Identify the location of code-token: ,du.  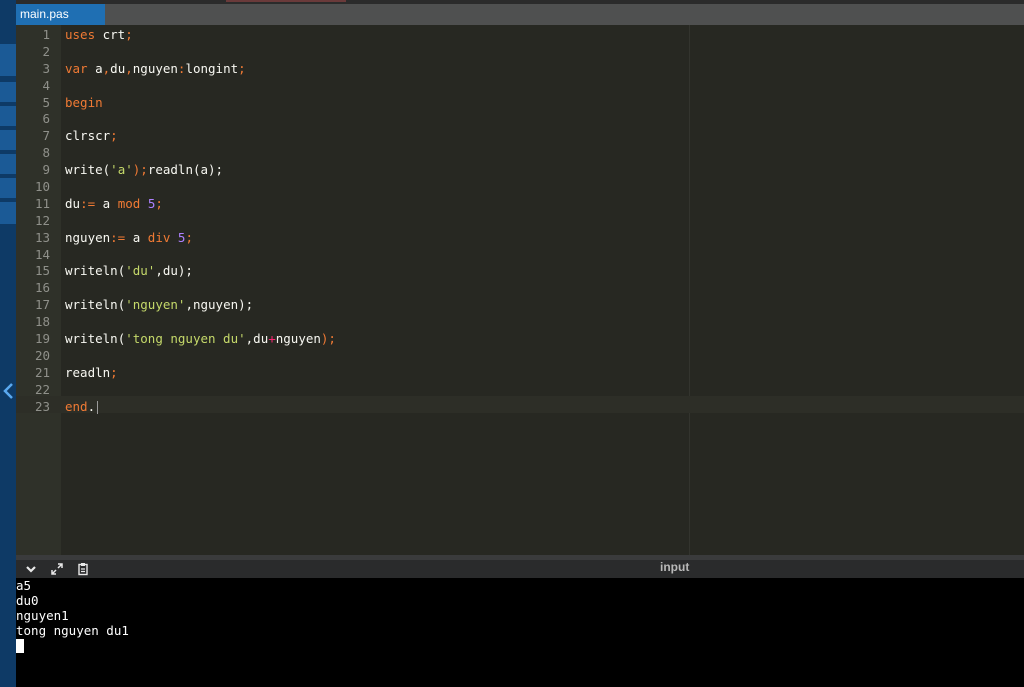
(257, 339).